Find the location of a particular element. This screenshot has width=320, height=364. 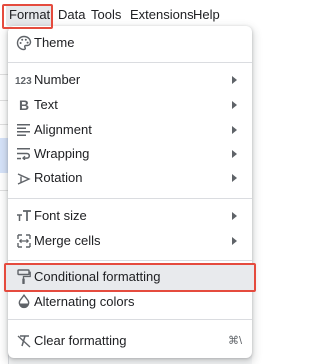

menu-item-merge-cells: Merge cells is located at coordinates (130, 241).